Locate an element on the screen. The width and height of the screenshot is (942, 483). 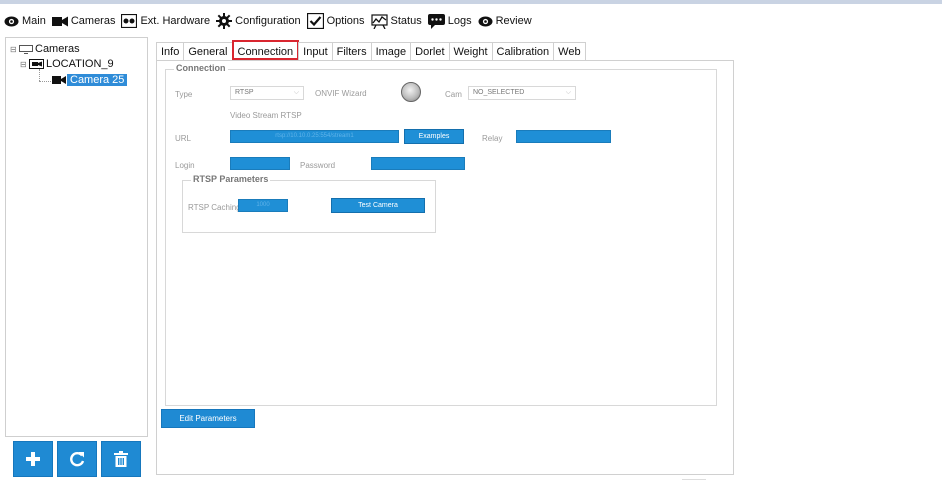
delete-button is located at coordinates (121, 459).